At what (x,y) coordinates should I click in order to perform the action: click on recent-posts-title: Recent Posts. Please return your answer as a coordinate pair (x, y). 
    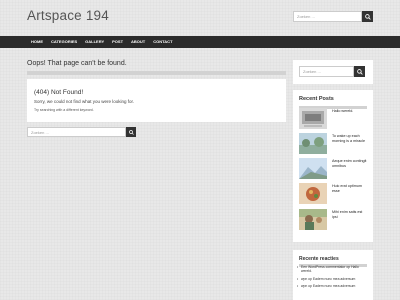
    Looking at the image, I should click on (316, 99).